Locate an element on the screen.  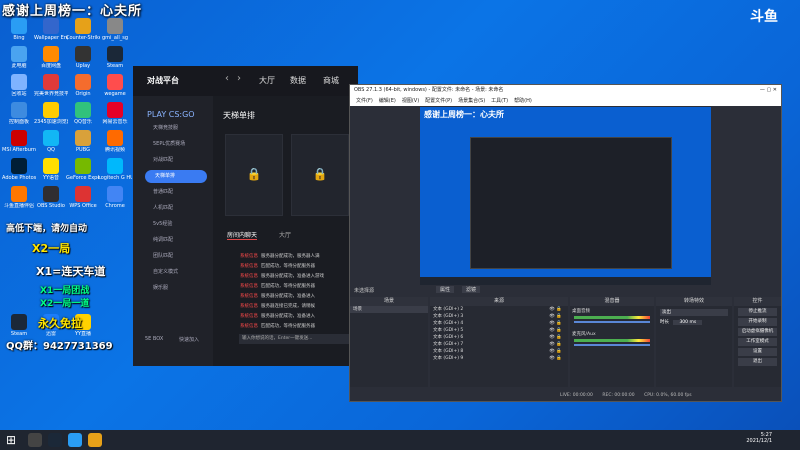
sidebar-item: 对战匹配 is located at coordinates (173, 160).